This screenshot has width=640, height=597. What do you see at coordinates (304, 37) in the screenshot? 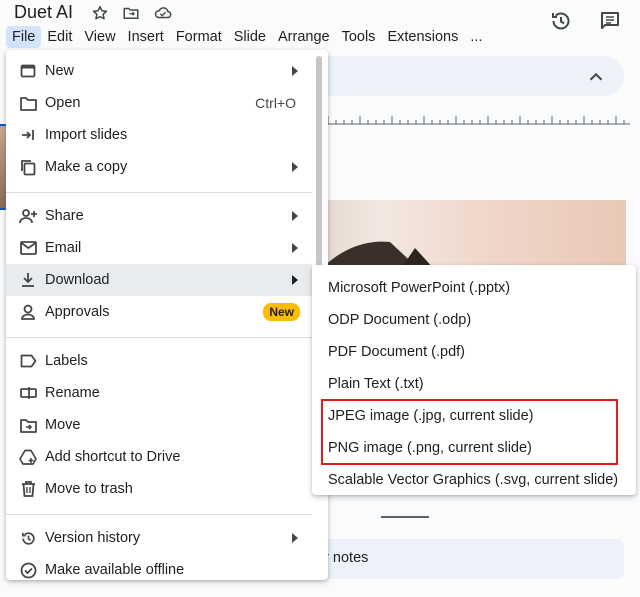
I see `menu-arrange: Arrange` at bounding box center [304, 37].